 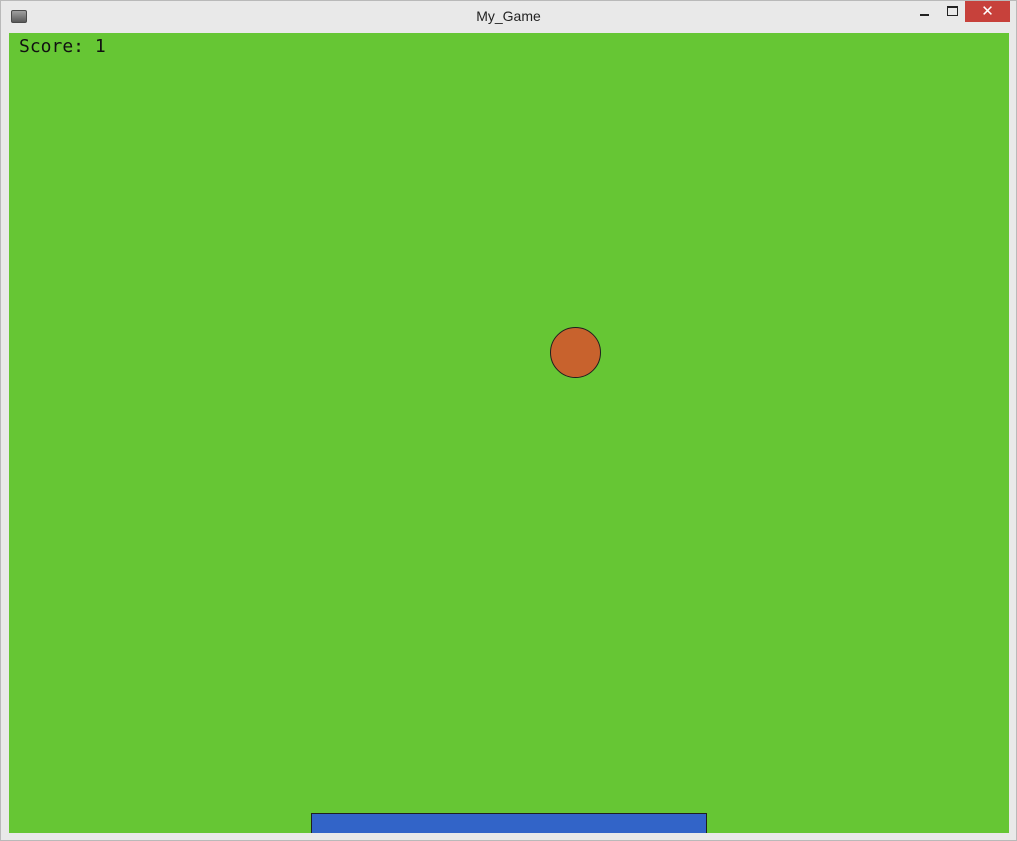 I want to click on ball, so click(x=575, y=352).